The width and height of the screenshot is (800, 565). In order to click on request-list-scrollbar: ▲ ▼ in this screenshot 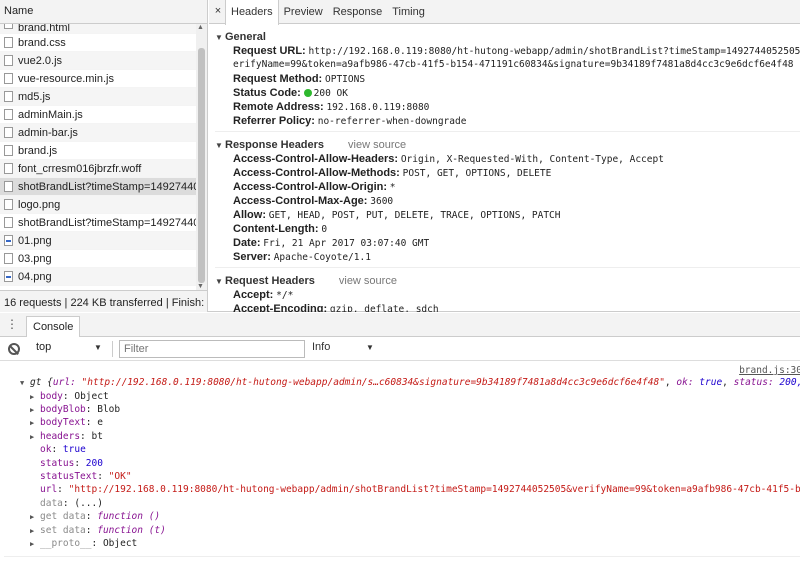, I will do `click(201, 157)`.